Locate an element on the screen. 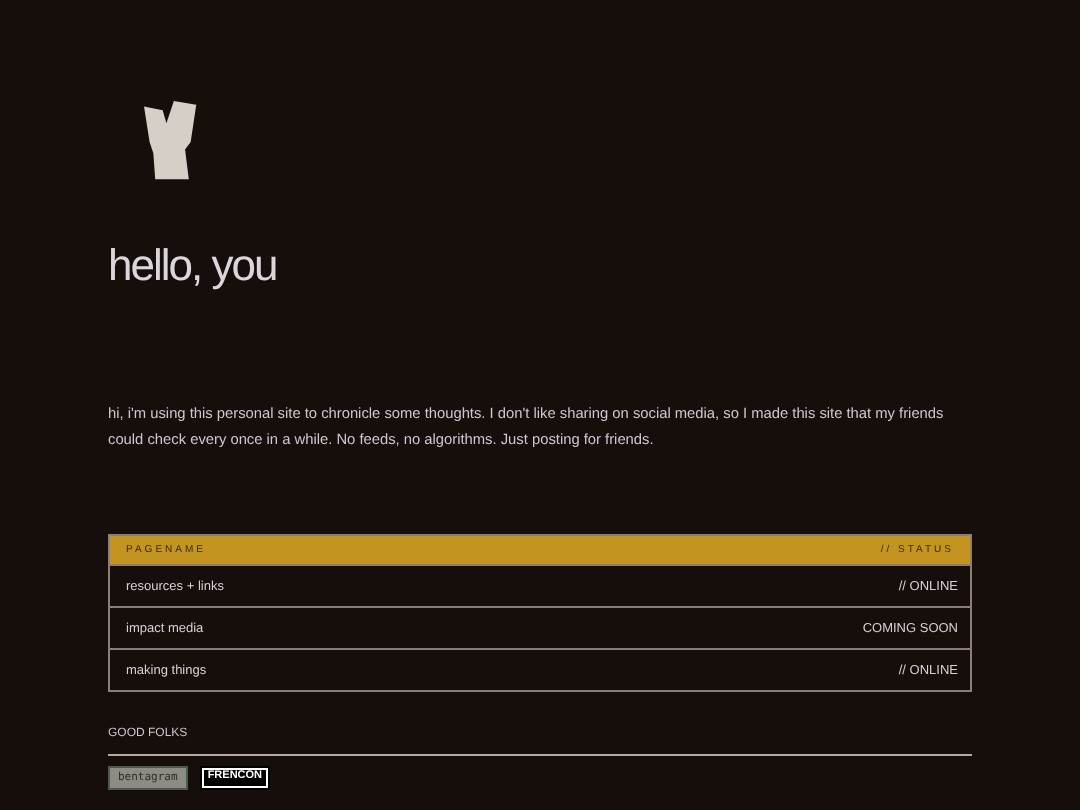  logo-icon is located at coordinates (172, 142).